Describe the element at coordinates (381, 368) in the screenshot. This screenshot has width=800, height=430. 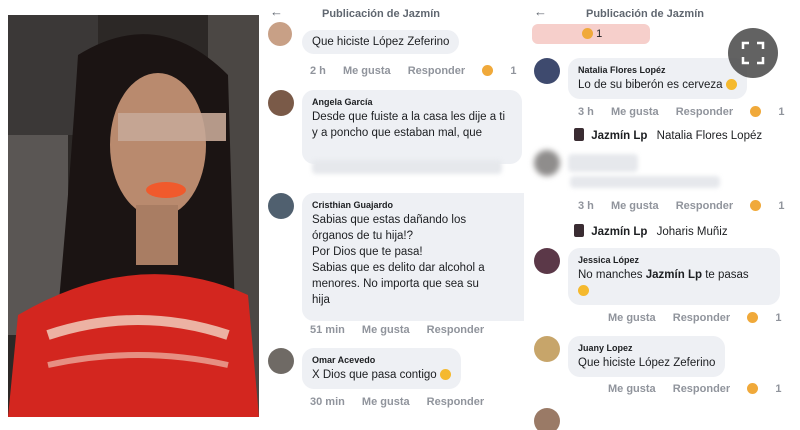
I see `comment-bubble: Omar Acevedo X Dios que pasa contigo` at that location.